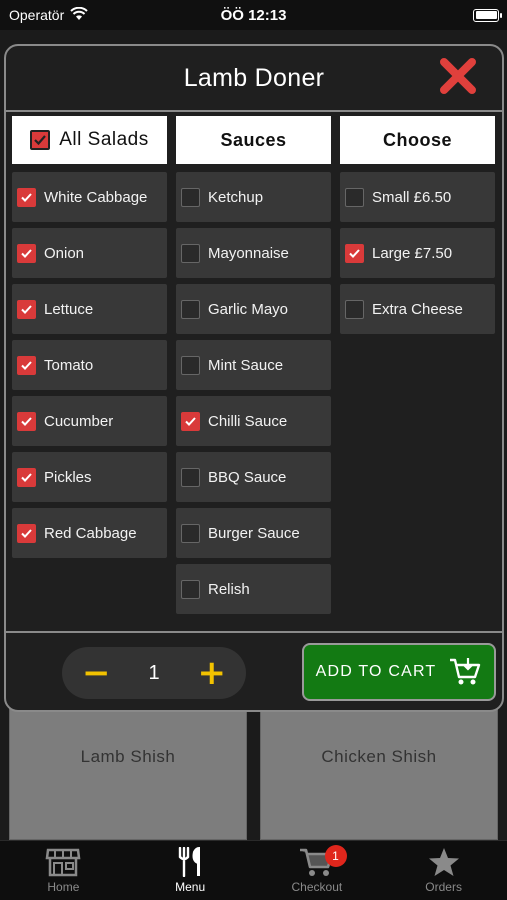 This screenshot has width=507, height=900. I want to click on quantity-value: 1, so click(154, 672).